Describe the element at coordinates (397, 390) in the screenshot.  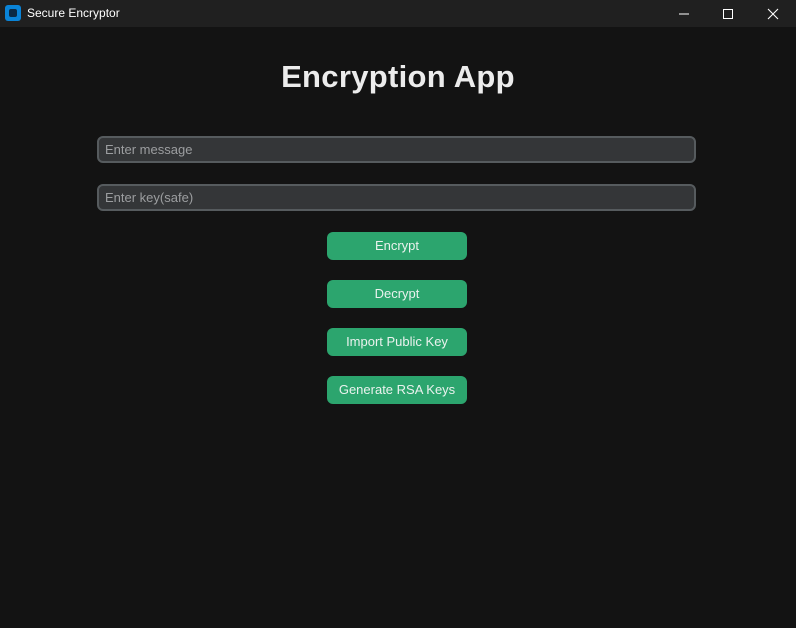
I see `generate-rsa-keys-button: Generate RSA Keys` at that location.